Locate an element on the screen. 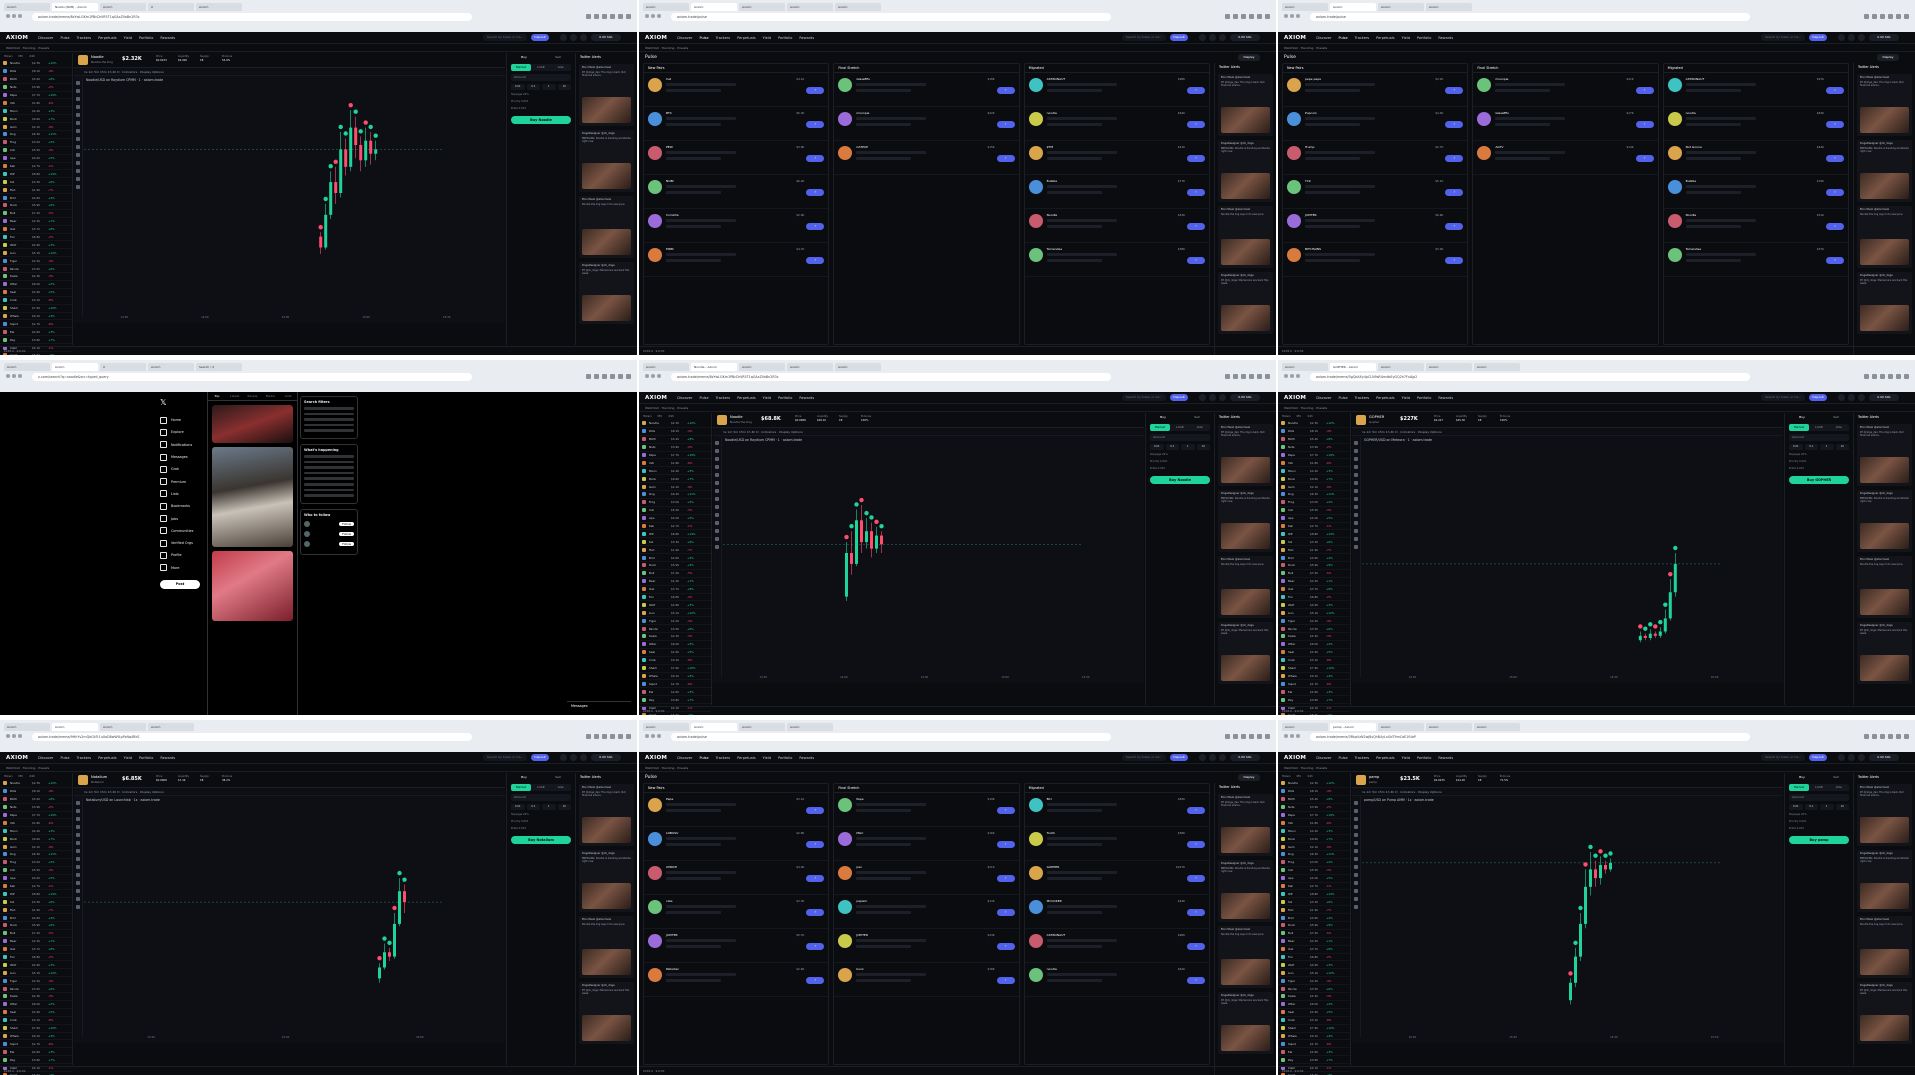 Image resolution: width=1915 pixels, height=1075 pixels. watchlist-row: Bull $7.2K -5% is located at coordinates (36, 214).